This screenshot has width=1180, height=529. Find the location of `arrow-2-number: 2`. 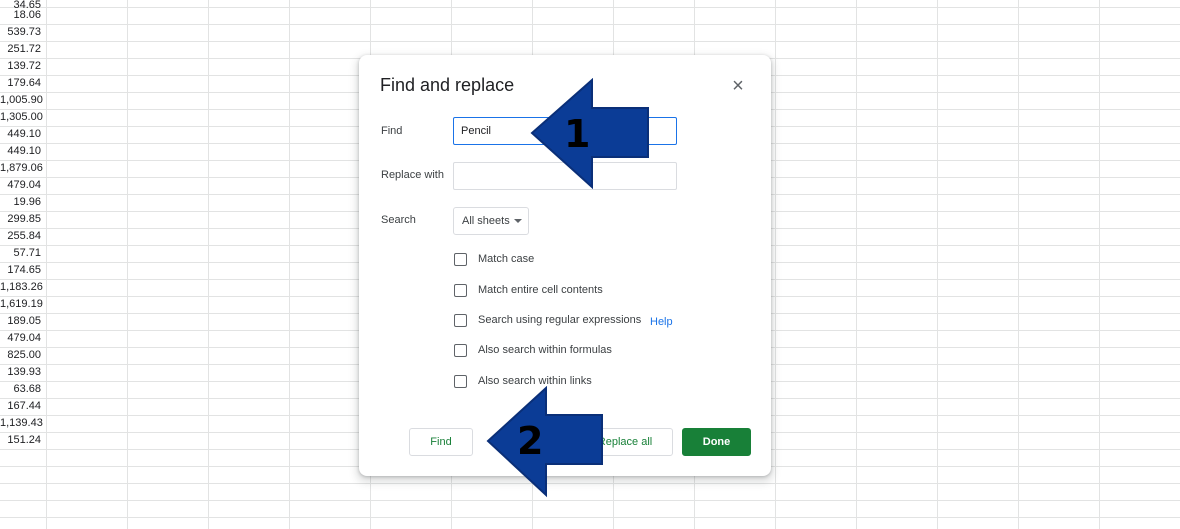

arrow-2-number: 2 is located at coordinates (530, 441).